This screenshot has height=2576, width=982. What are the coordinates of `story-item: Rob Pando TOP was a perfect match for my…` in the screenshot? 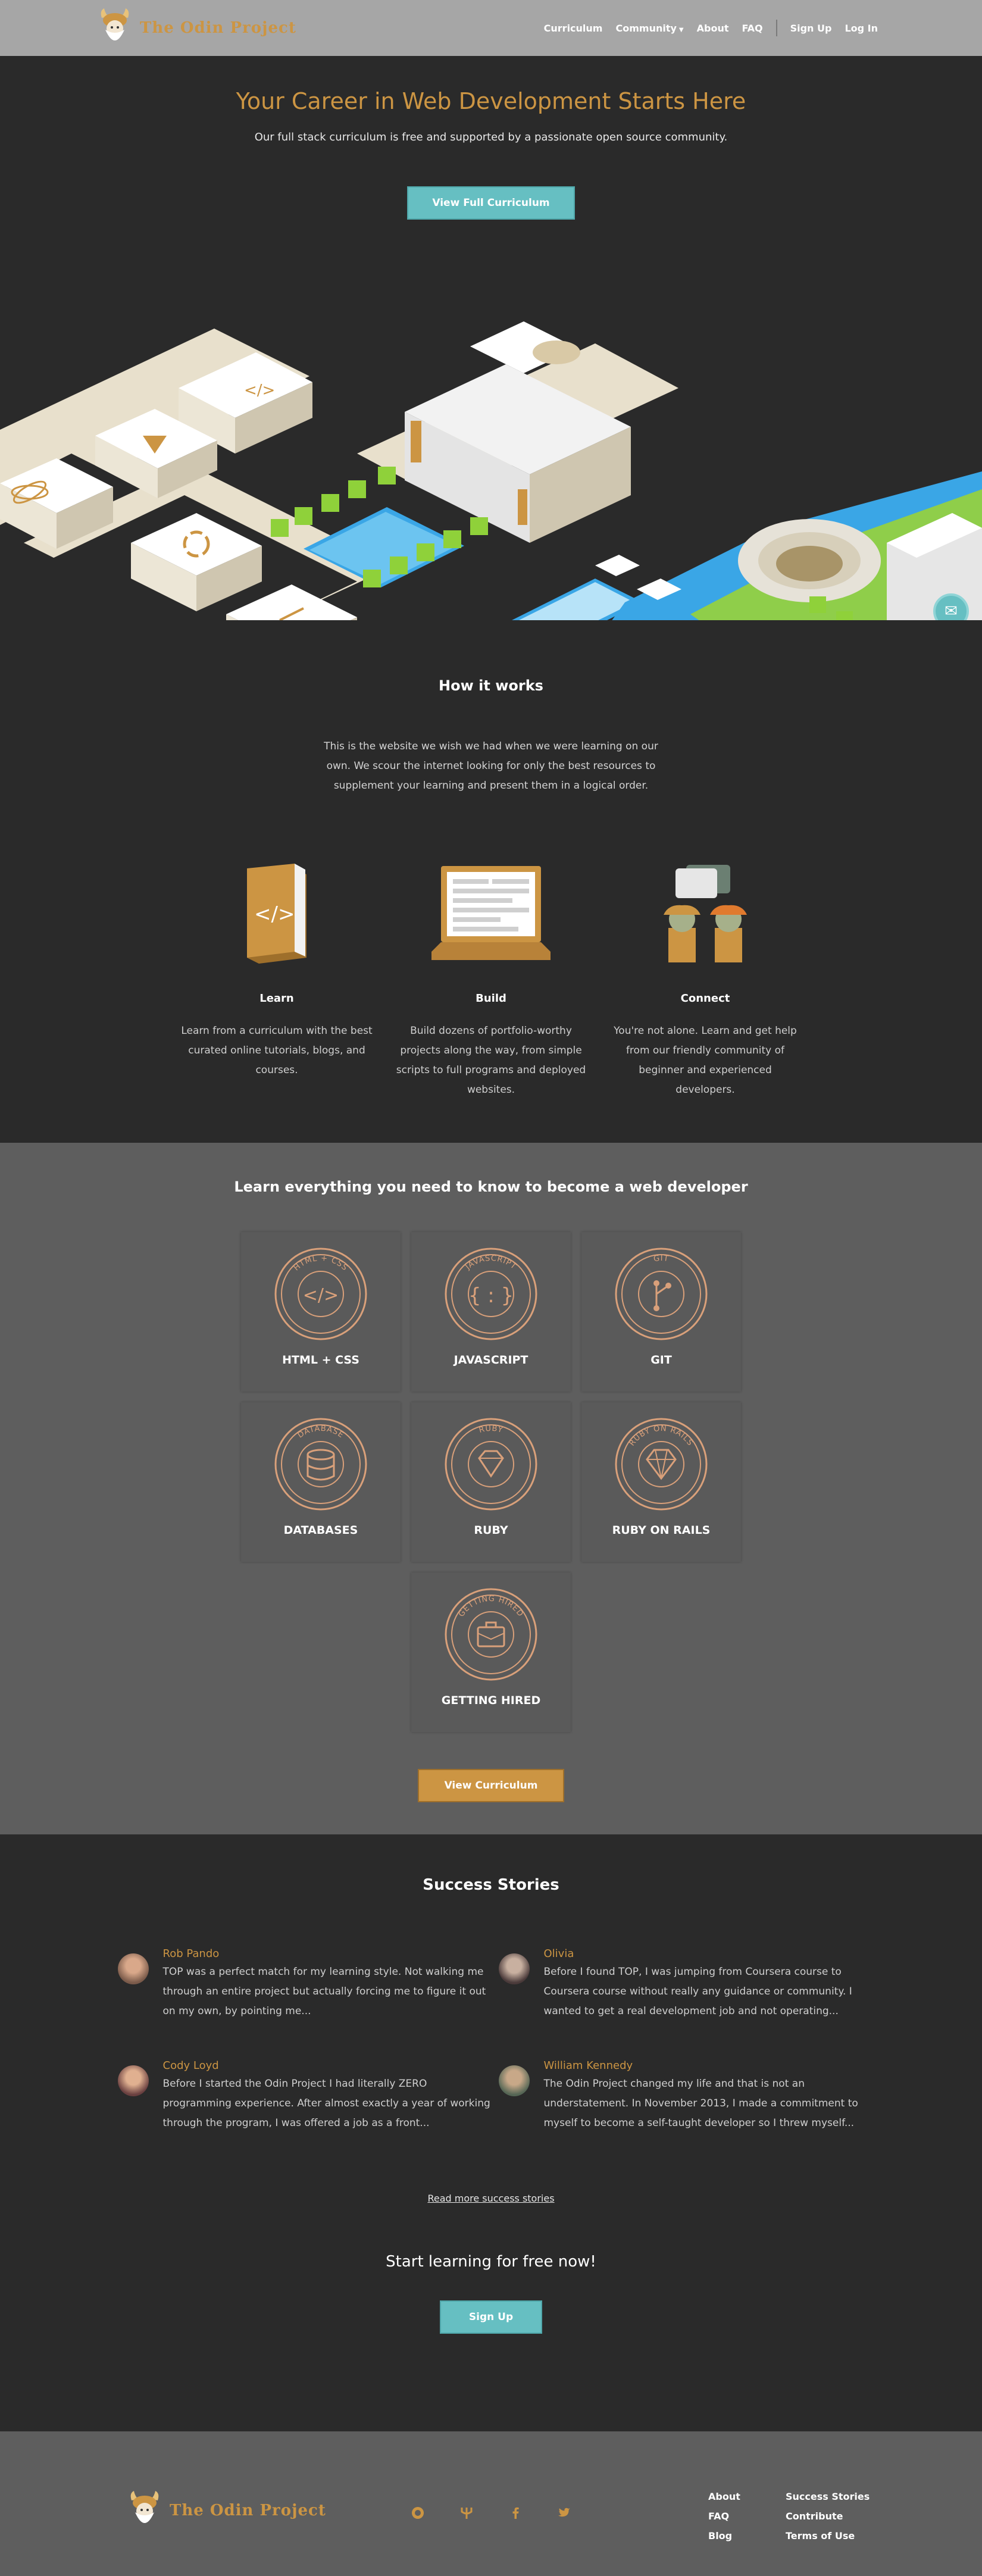 It's located at (308, 1984).